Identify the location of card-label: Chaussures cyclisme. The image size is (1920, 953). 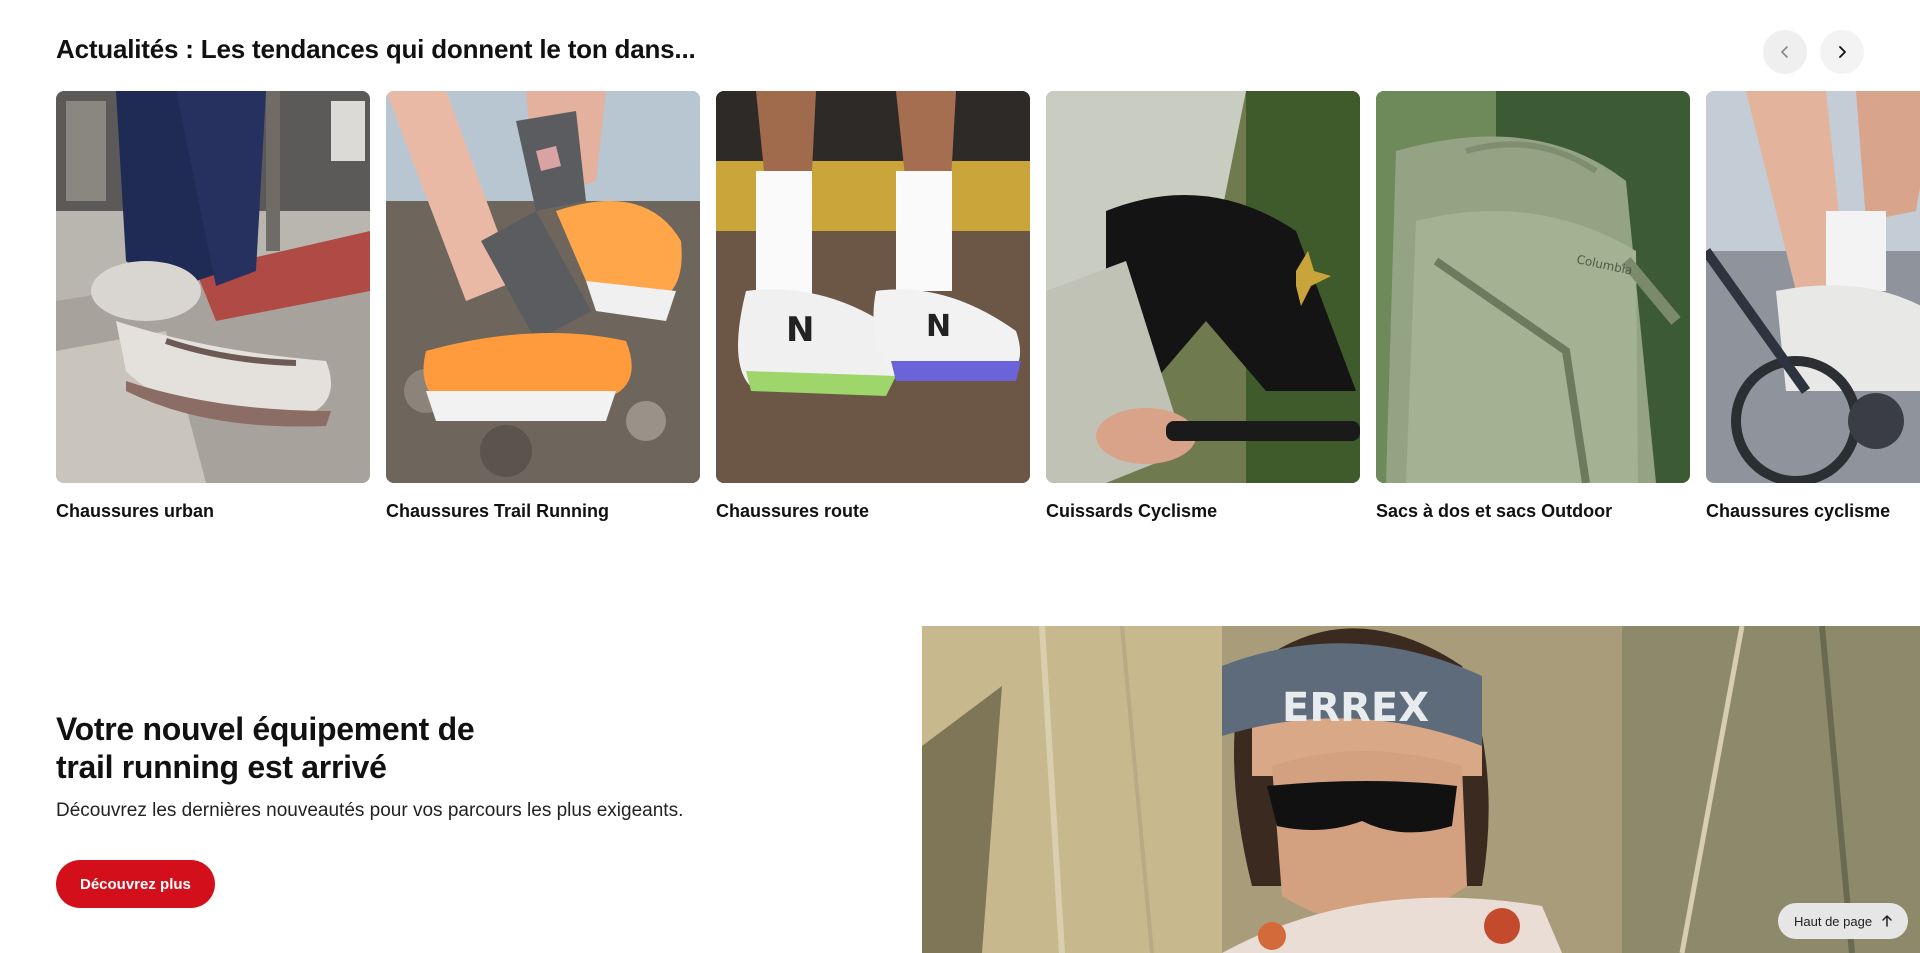
(1798, 511).